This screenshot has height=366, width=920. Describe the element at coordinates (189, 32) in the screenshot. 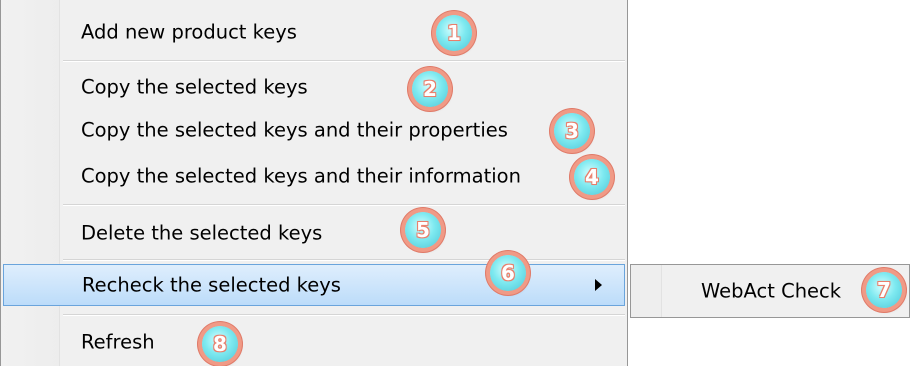

I see `menu-item-label: Add new product keys` at that location.